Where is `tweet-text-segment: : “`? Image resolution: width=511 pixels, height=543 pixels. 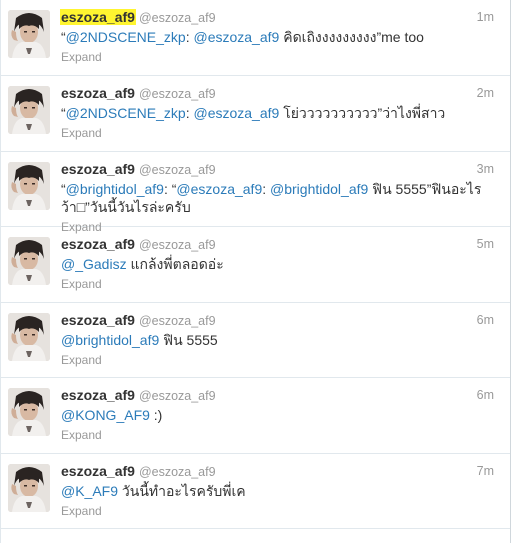
tweet-text-segment: : “ is located at coordinates (170, 188).